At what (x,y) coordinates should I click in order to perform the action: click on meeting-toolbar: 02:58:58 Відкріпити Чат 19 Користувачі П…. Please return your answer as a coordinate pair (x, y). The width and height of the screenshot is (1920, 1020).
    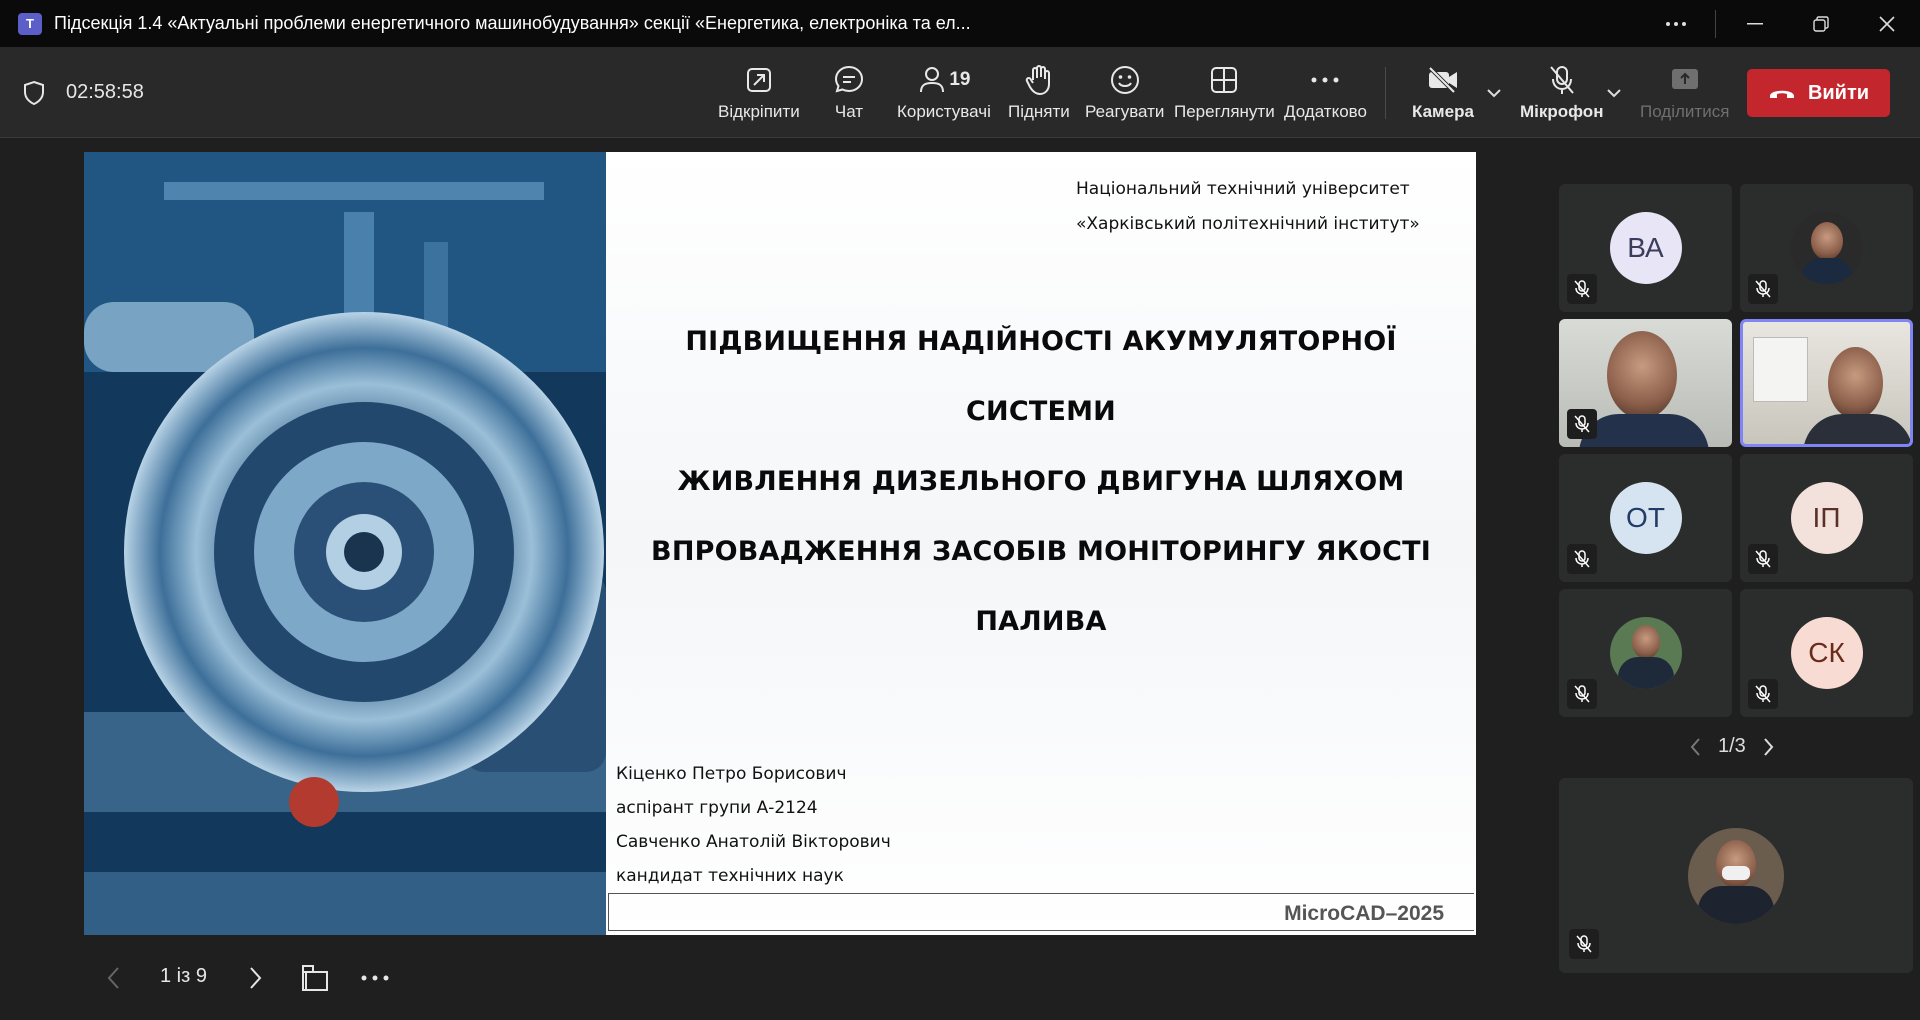
    Looking at the image, I should click on (960, 92).